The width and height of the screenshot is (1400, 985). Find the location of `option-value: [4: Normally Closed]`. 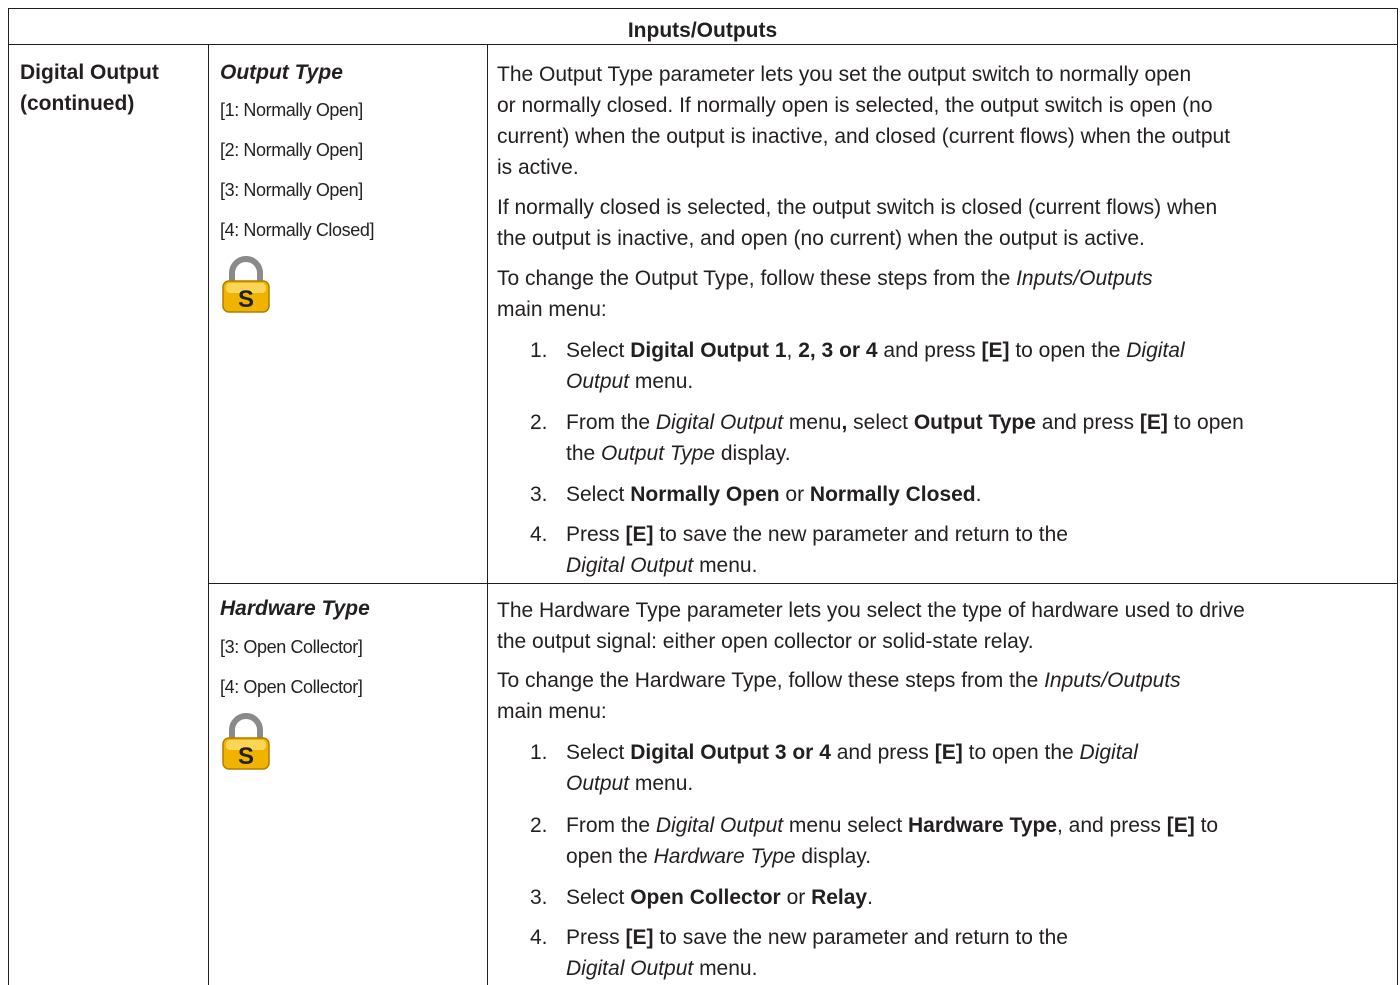

option-value: [4: Normally Closed] is located at coordinates (297, 230).